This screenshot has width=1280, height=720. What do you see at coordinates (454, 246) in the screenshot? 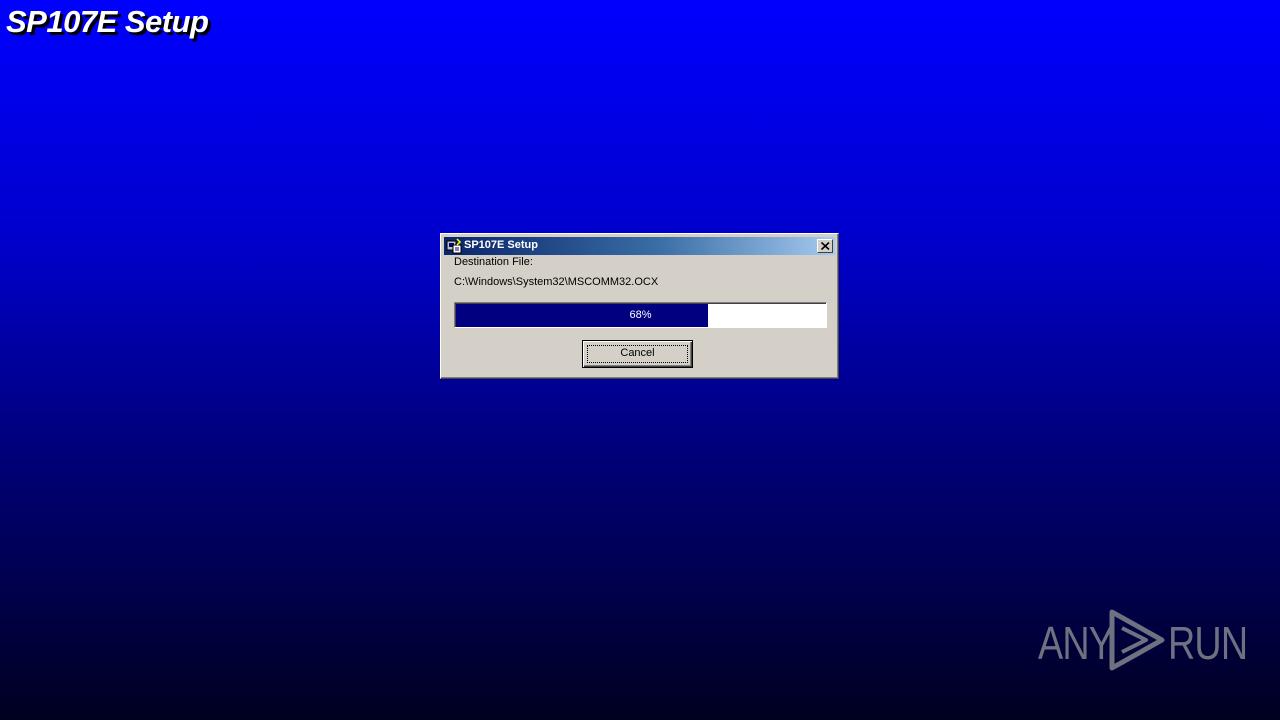
I see `setup-app-icon` at bounding box center [454, 246].